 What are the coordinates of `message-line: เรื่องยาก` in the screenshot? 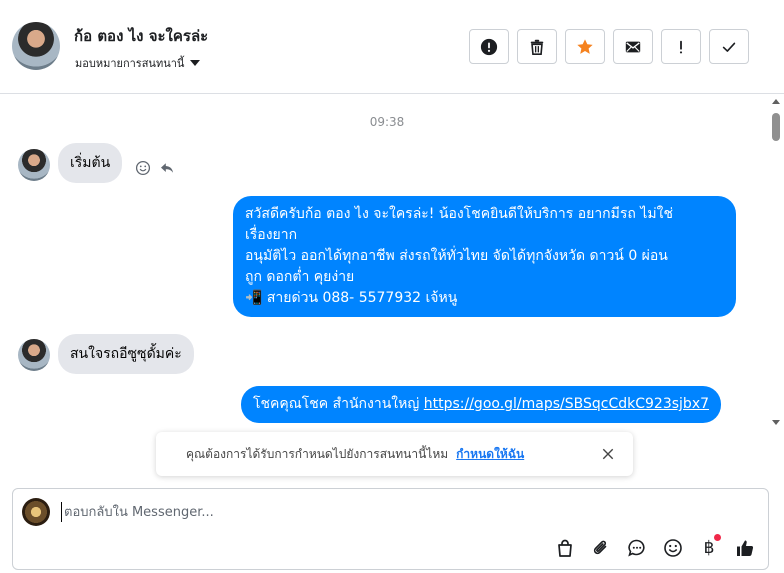 It's located at (271, 235).